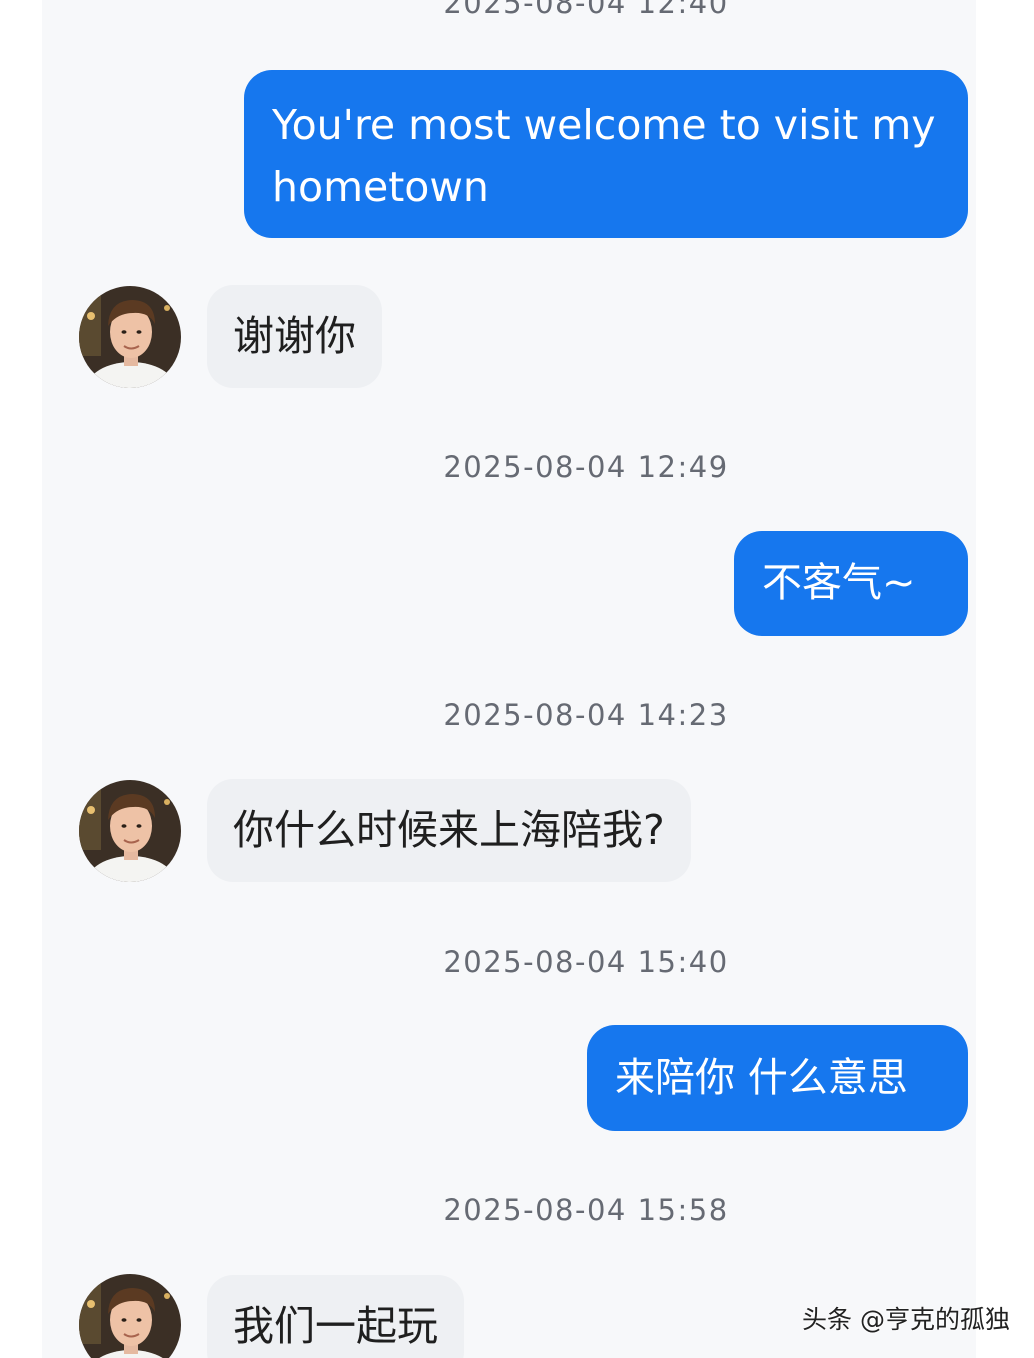 The width and height of the screenshot is (1034, 1358). I want to click on outgoing-message-bubble: You're most welcome to visit my hometown, so click(606, 154).